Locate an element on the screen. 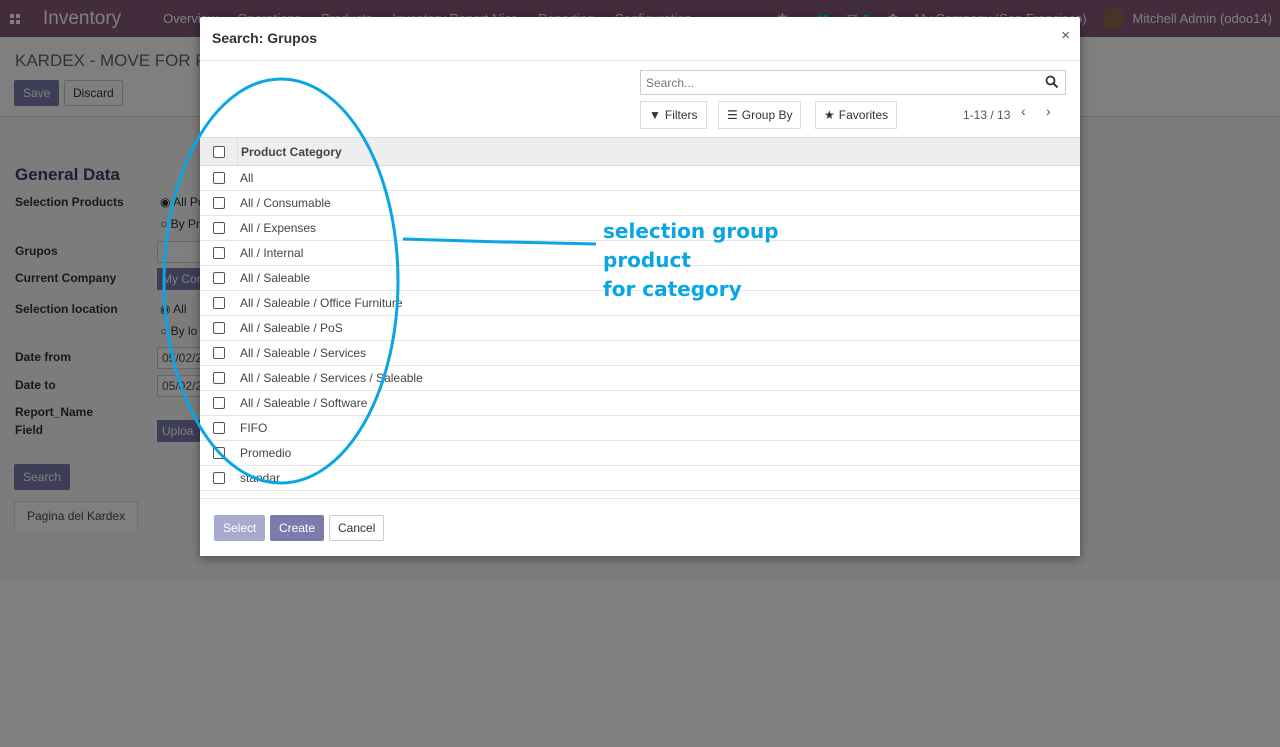 Image resolution: width=1280 pixels, height=747 pixels. row-label: All / Saleable is located at coordinates (275, 278).